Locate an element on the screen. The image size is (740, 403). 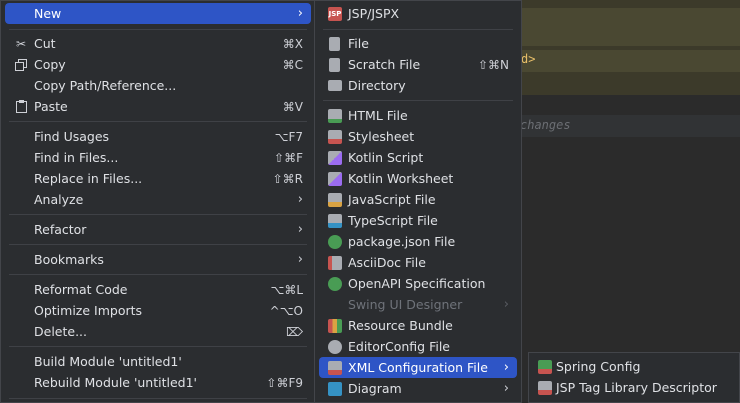
diagram-icon is located at coordinates (335, 388).